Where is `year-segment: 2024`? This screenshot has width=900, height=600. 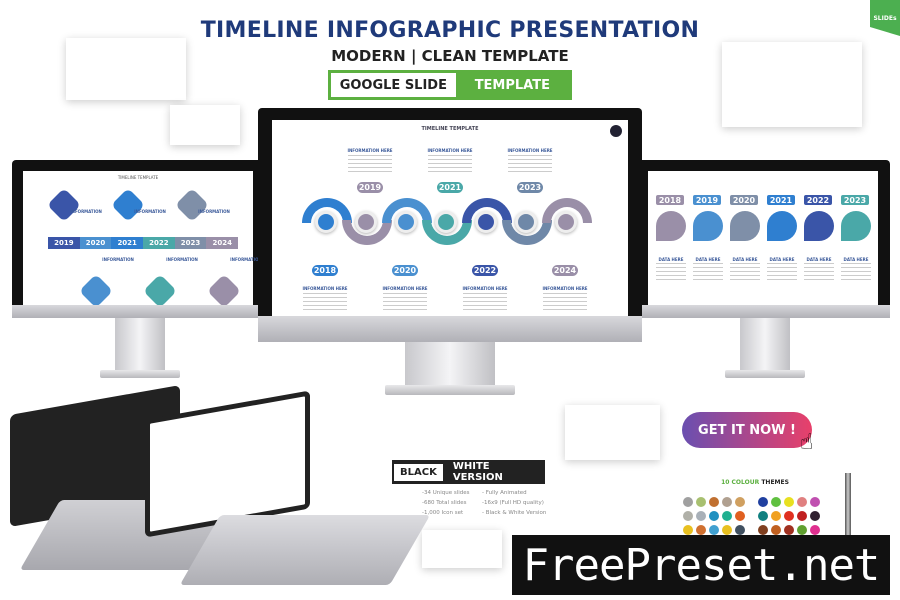
year-segment: 2024 is located at coordinates (222, 243).